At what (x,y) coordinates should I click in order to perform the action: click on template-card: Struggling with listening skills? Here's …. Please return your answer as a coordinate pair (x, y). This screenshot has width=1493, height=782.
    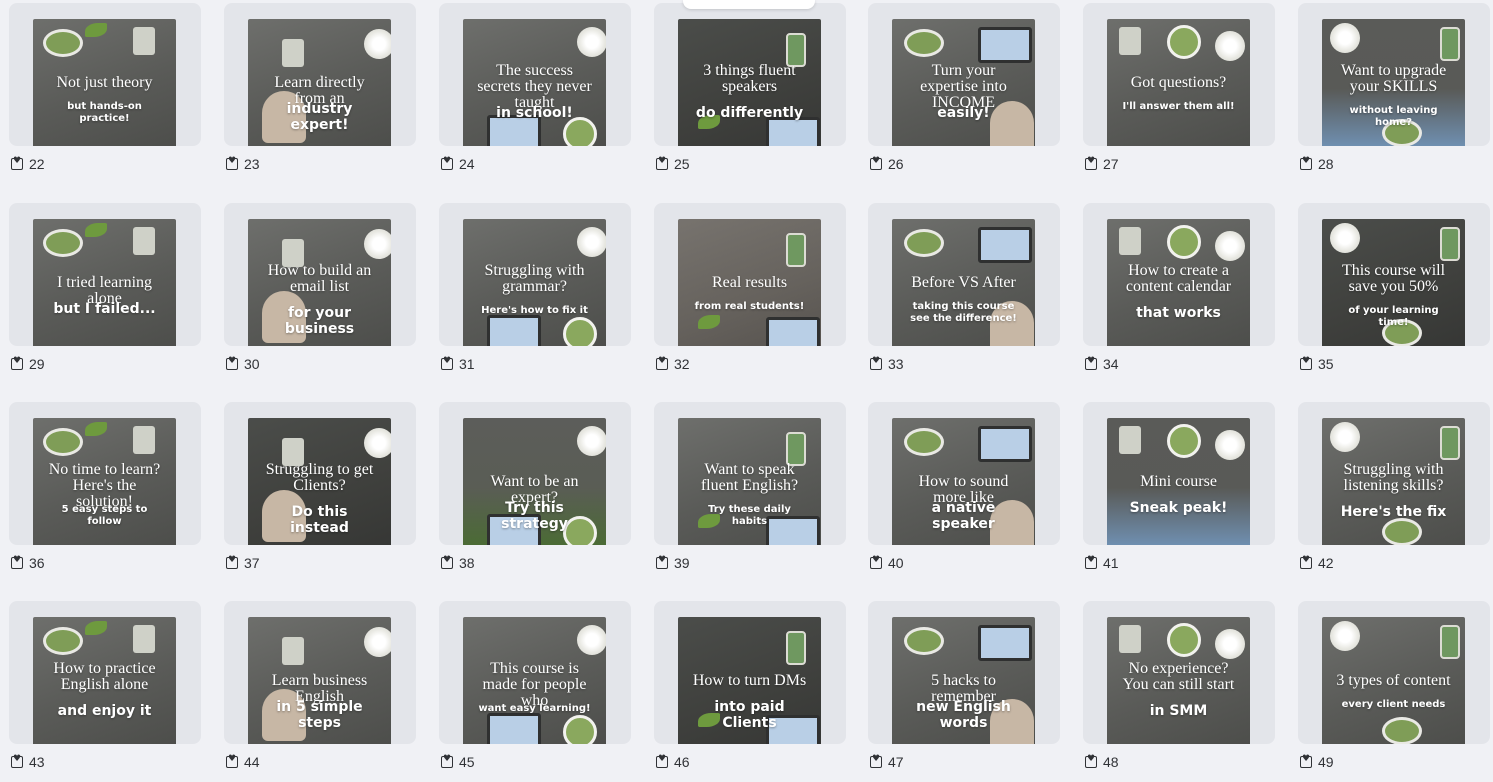
    Looking at the image, I should click on (1394, 492).